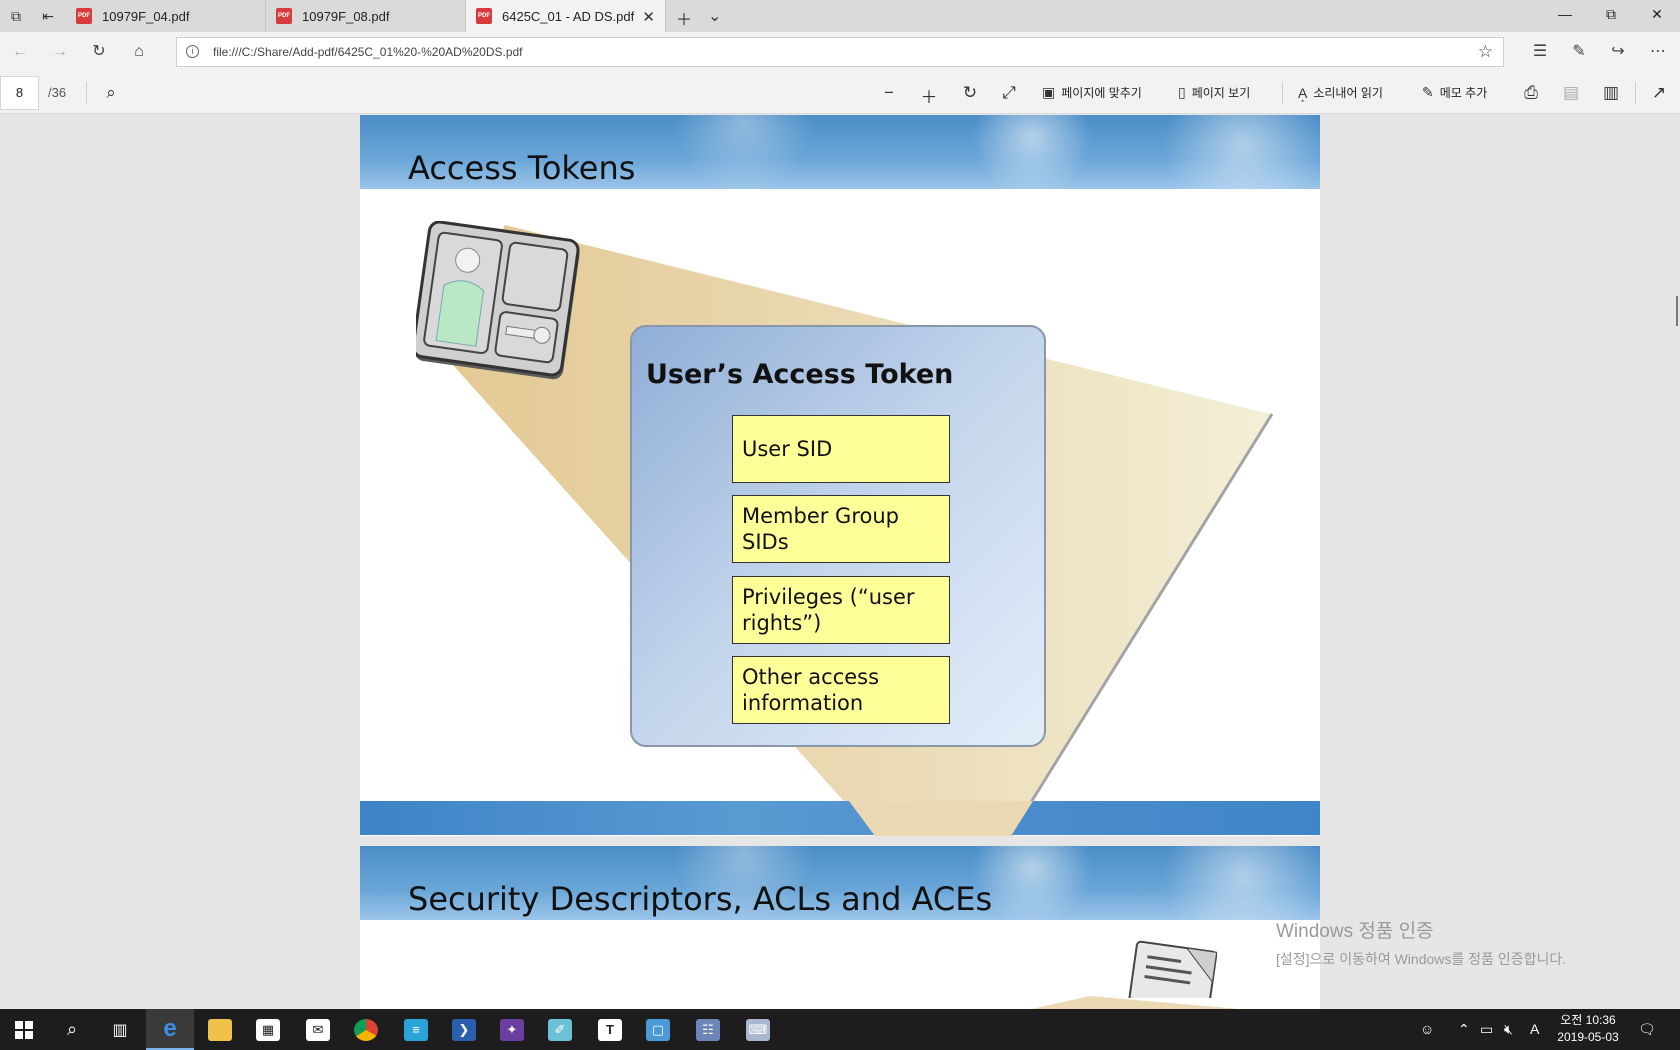  Describe the element at coordinates (170, 1029) in the screenshot. I see `edge-taskbar-button: e` at that location.